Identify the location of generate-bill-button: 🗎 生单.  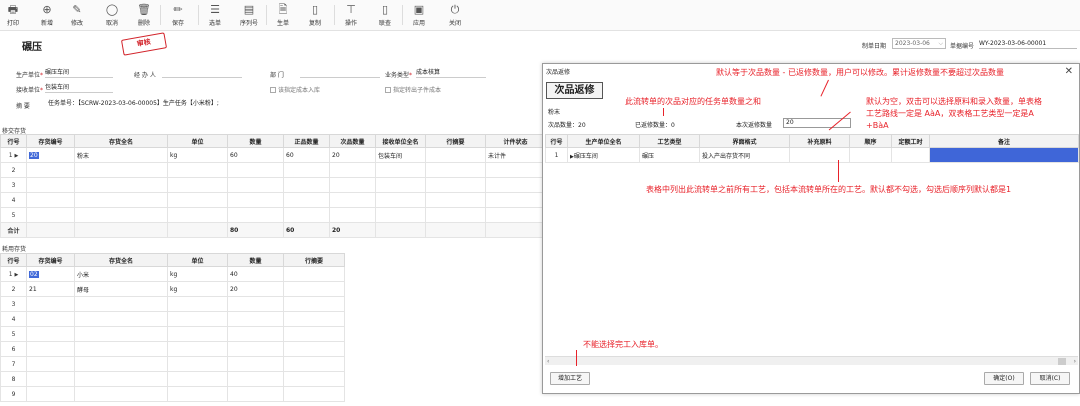
(283, 15).